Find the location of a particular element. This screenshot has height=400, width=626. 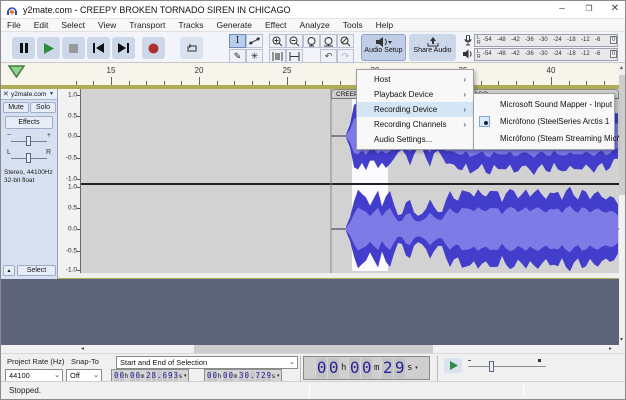

amplitude-scale-label: 0.0 is located at coordinates (72, 229).